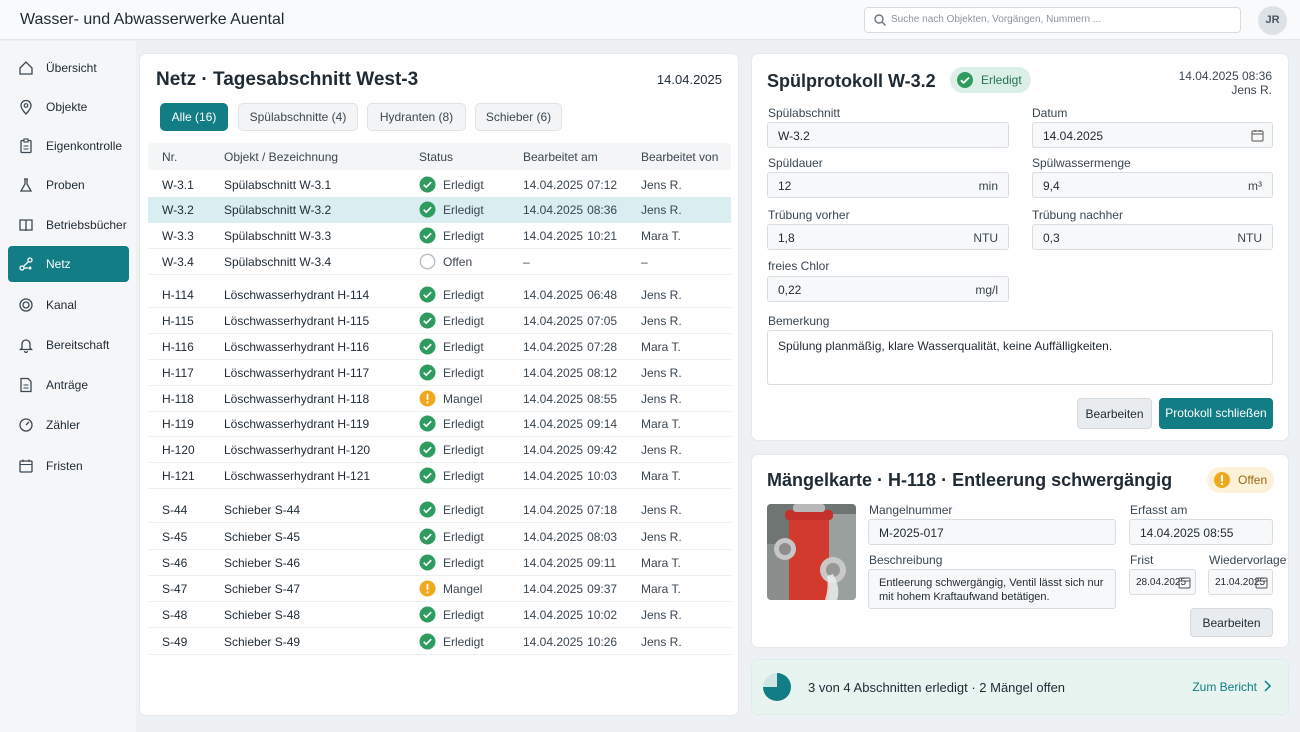 The image size is (1300, 732). What do you see at coordinates (297, 295) in the screenshot?
I see `row-object: Löschwasserhydrant H-114` at bounding box center [297, 295].